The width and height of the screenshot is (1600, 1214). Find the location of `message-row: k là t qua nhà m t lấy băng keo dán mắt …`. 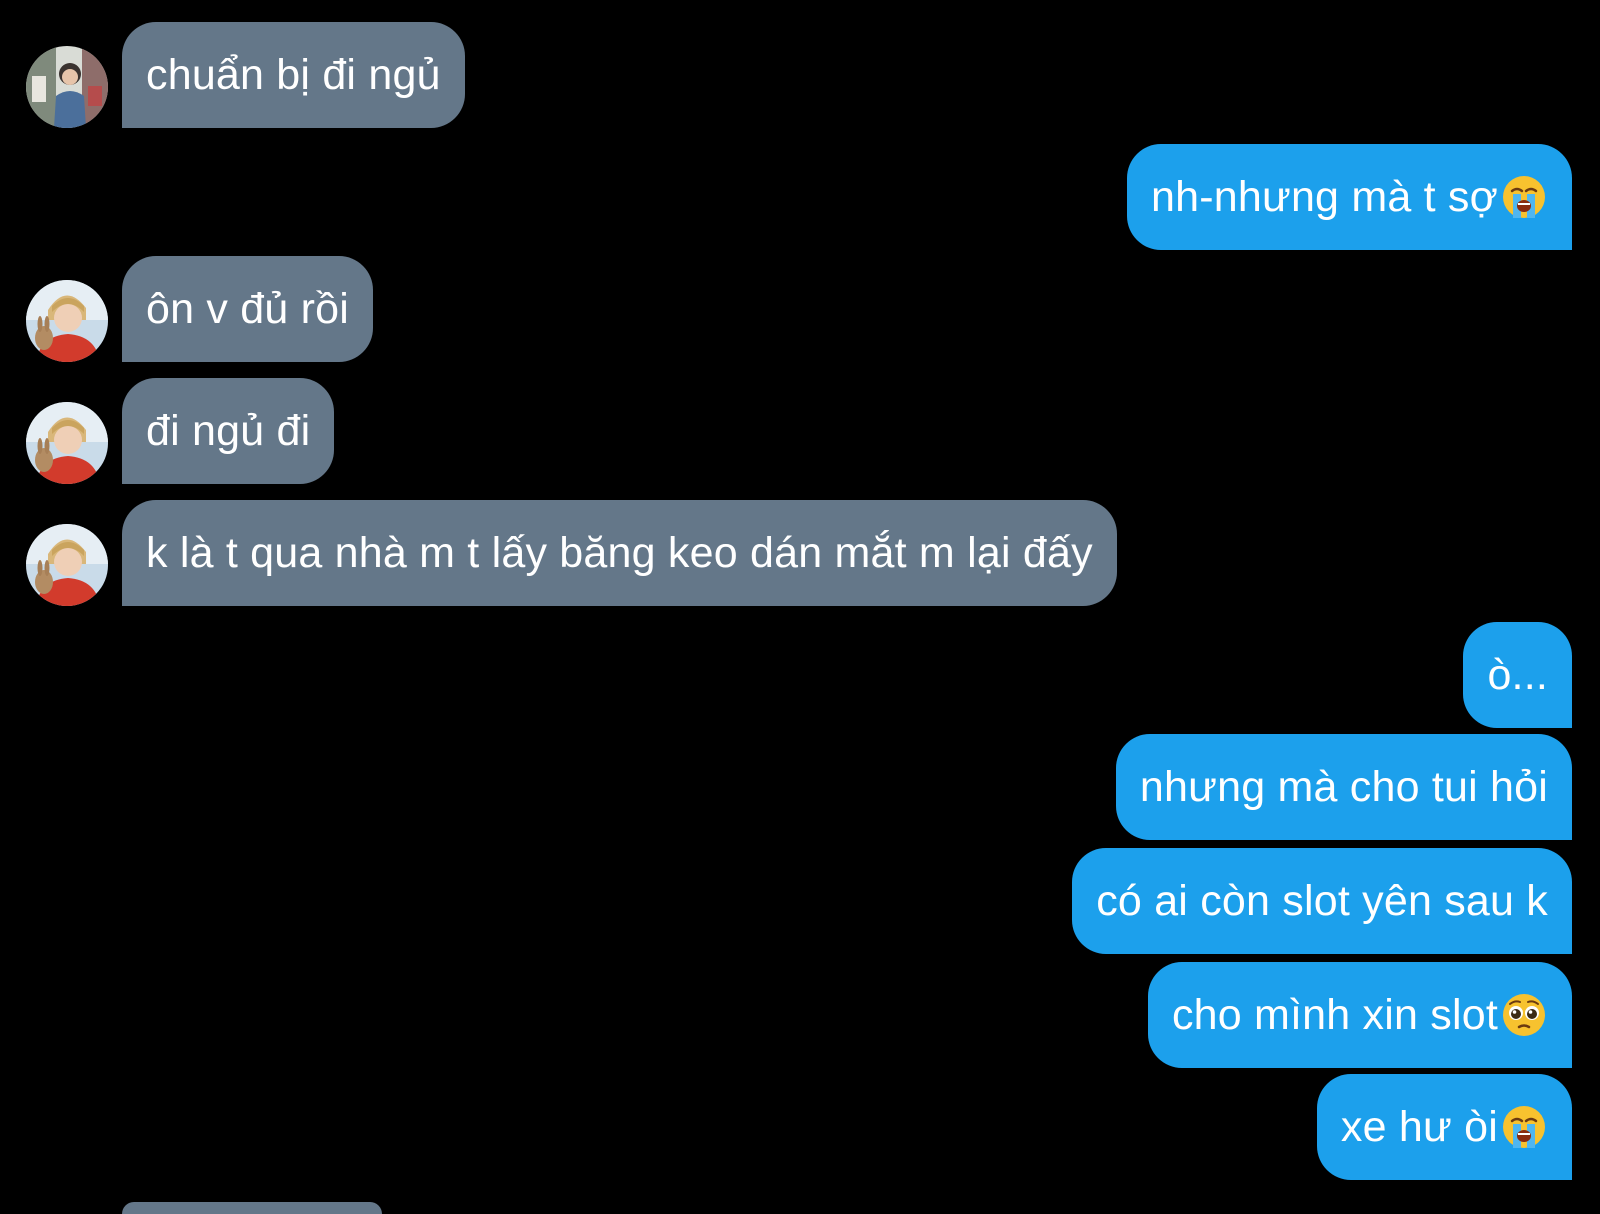

message-row: k là t qua nhà m t lấy băng keo dán mắt … is located at coordinates (800, 553).